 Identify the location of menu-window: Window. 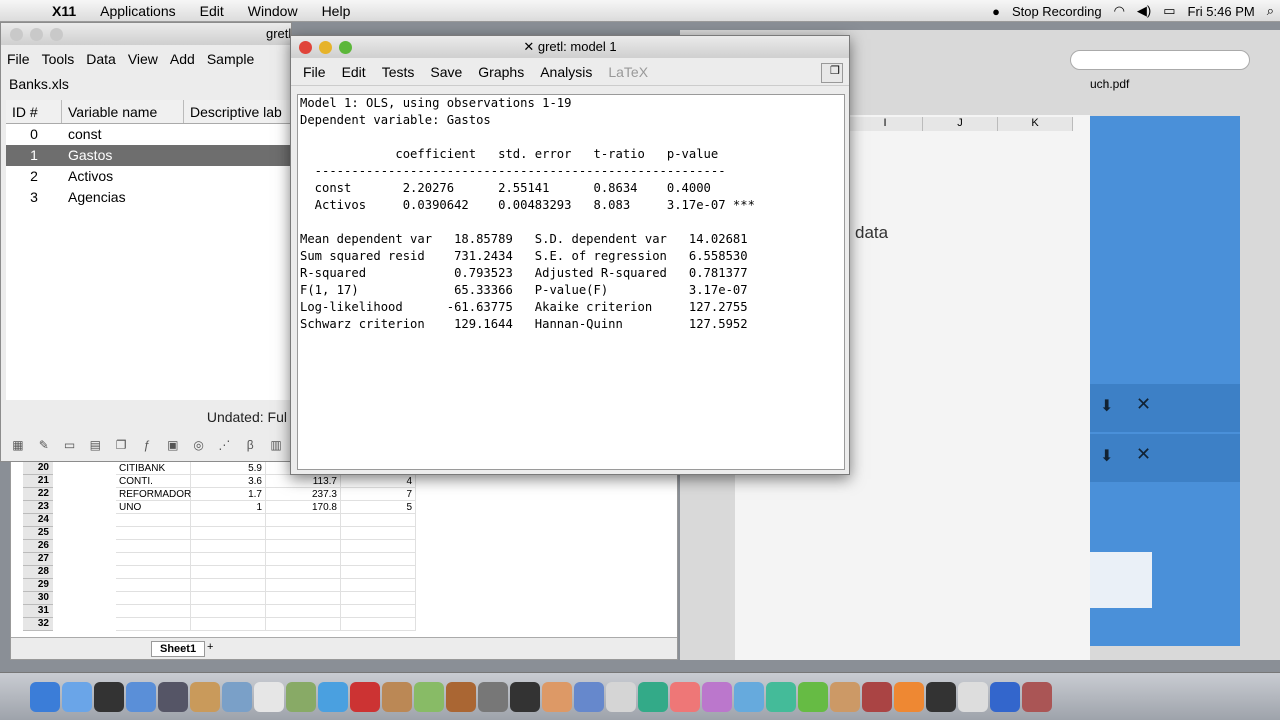
(273, 11).